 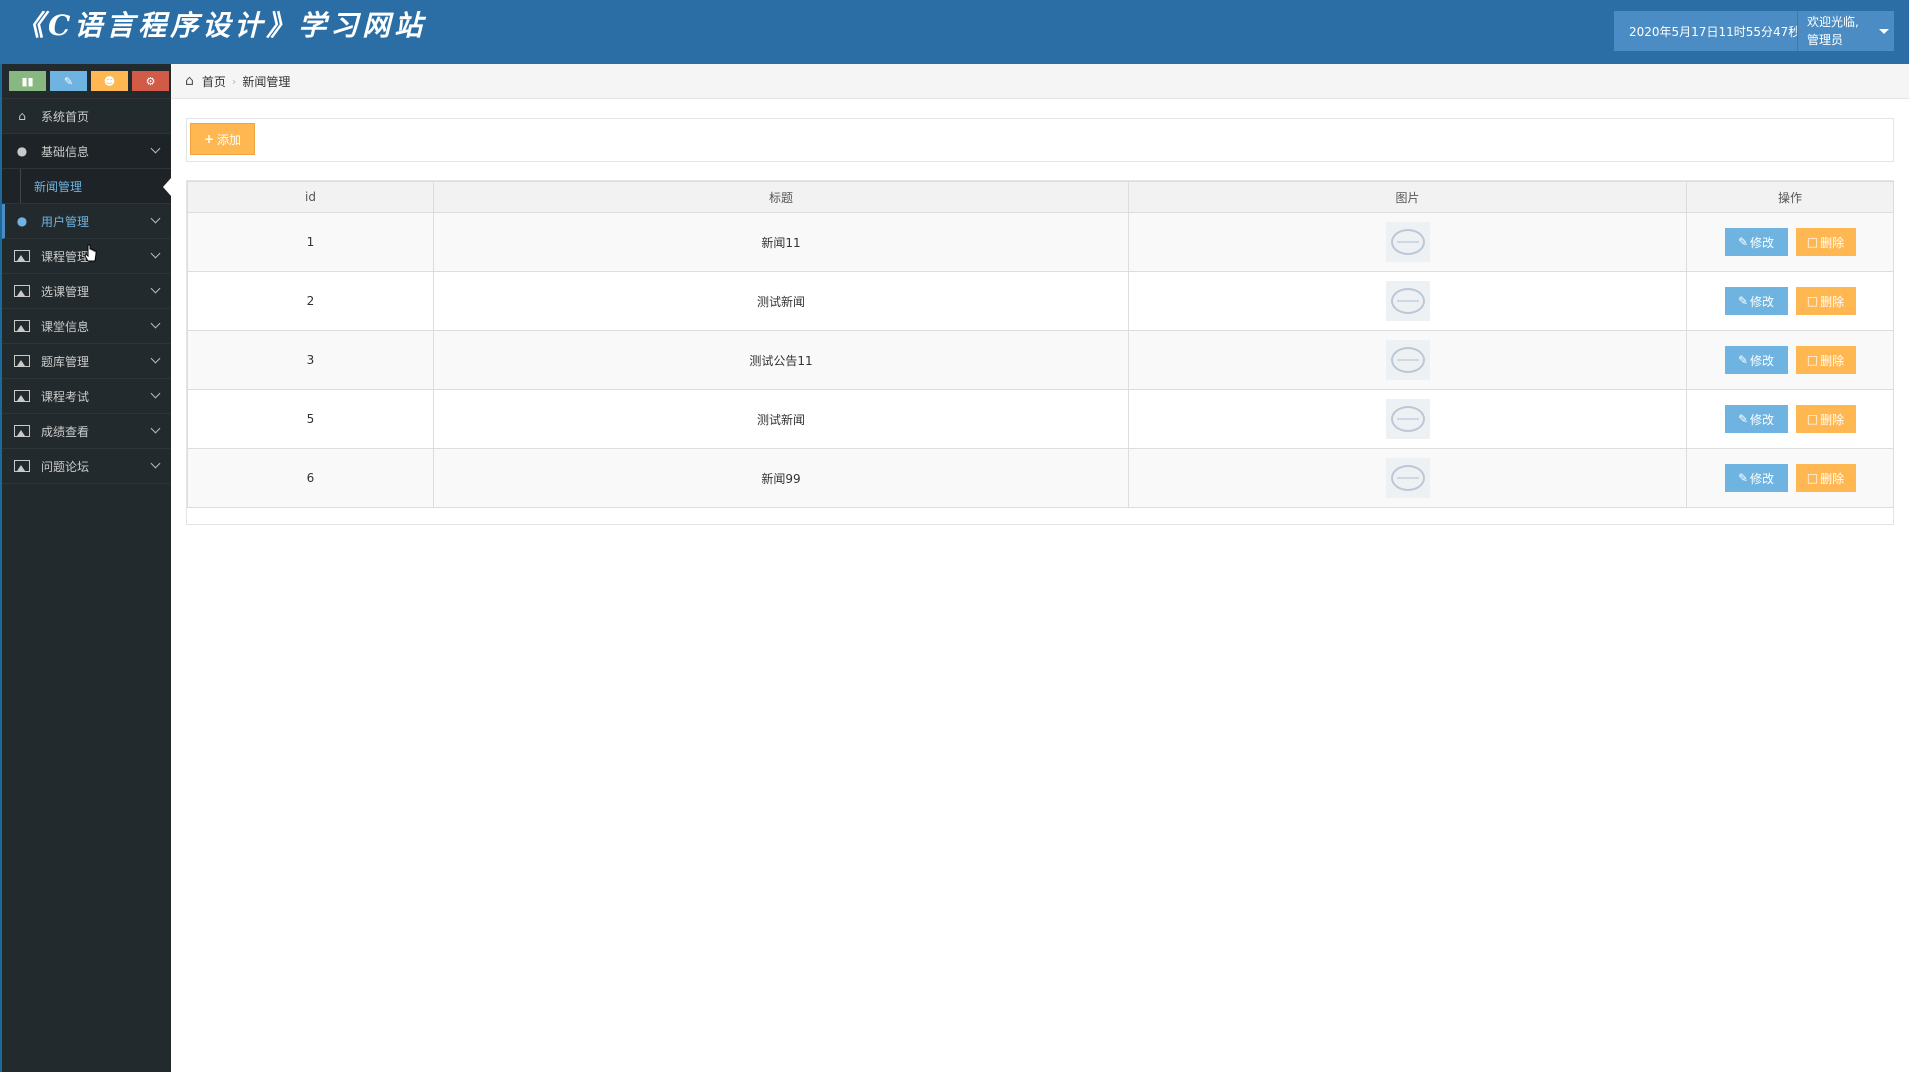 I want to click on table-row: 5 测试新闻 ✎ 修改 □ 删除, so click(x=1040, y=419).